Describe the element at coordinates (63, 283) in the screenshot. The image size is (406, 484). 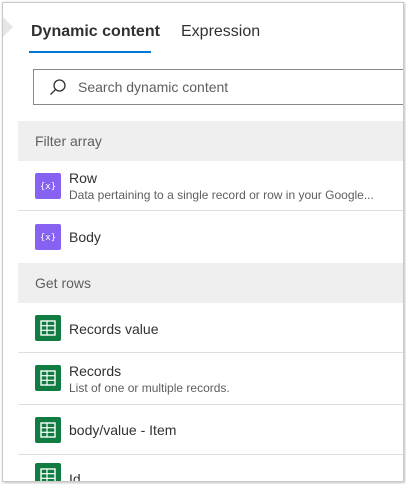
I see `section-title: Get rows` at that location.